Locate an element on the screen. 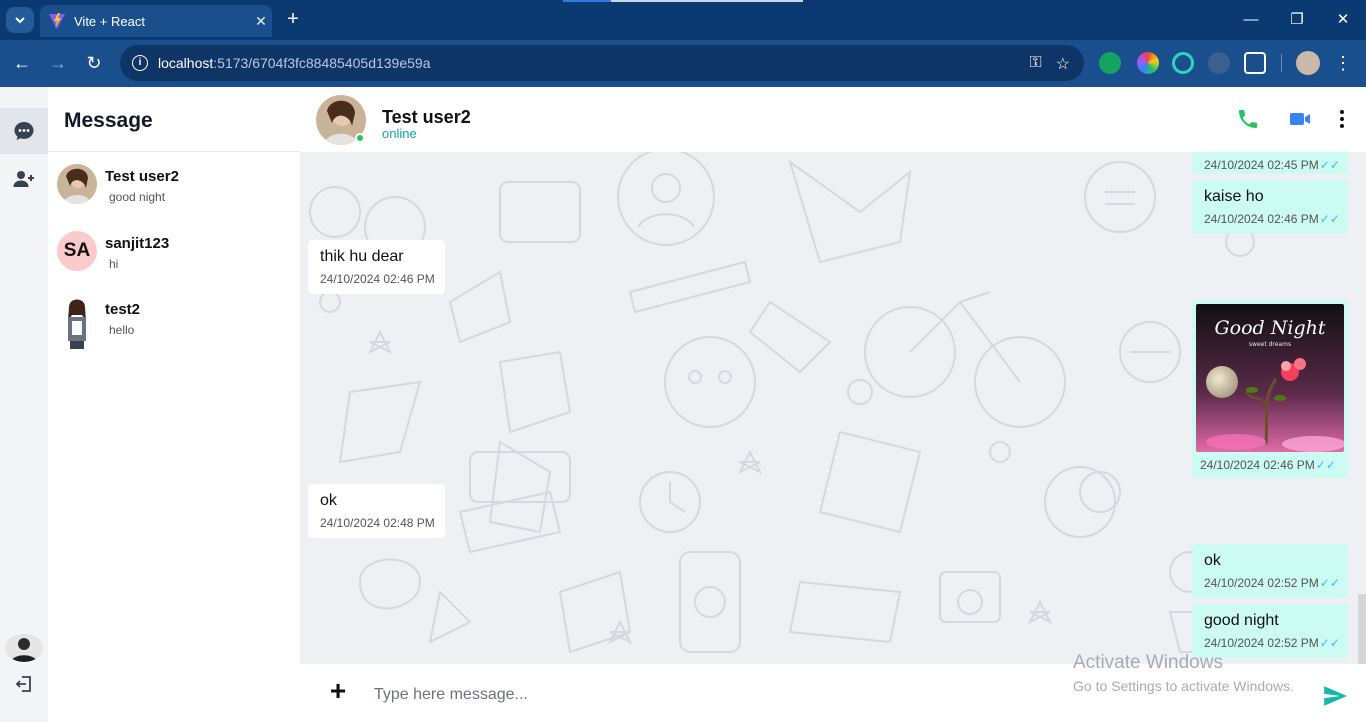 This screenshot has width=1366, height=722. message-timestamp: 24/10/2024 02:45 PM✓✓ is located at coordinates (1272, 165).